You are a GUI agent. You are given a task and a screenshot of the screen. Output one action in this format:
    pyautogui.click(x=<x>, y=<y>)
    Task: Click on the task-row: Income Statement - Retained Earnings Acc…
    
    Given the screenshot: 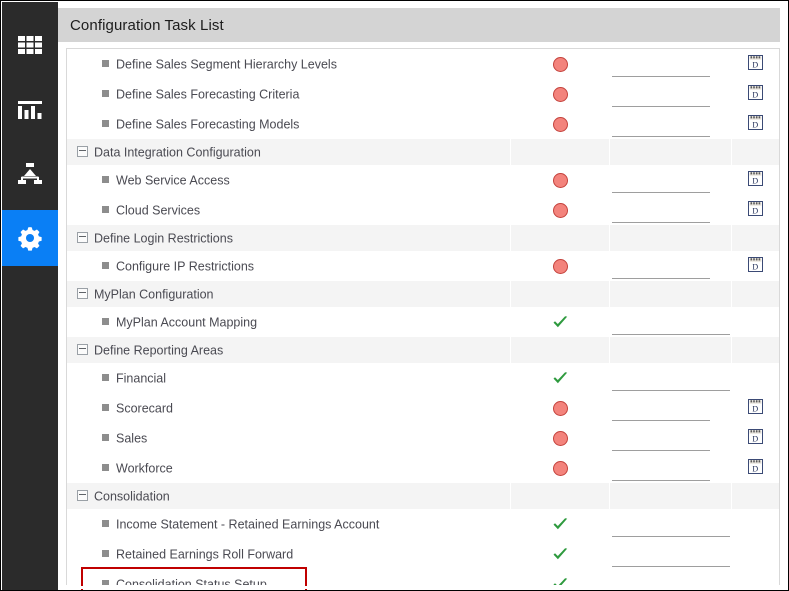 What is the action you would take?
    pyautogui.click(x=423, y=524)
    